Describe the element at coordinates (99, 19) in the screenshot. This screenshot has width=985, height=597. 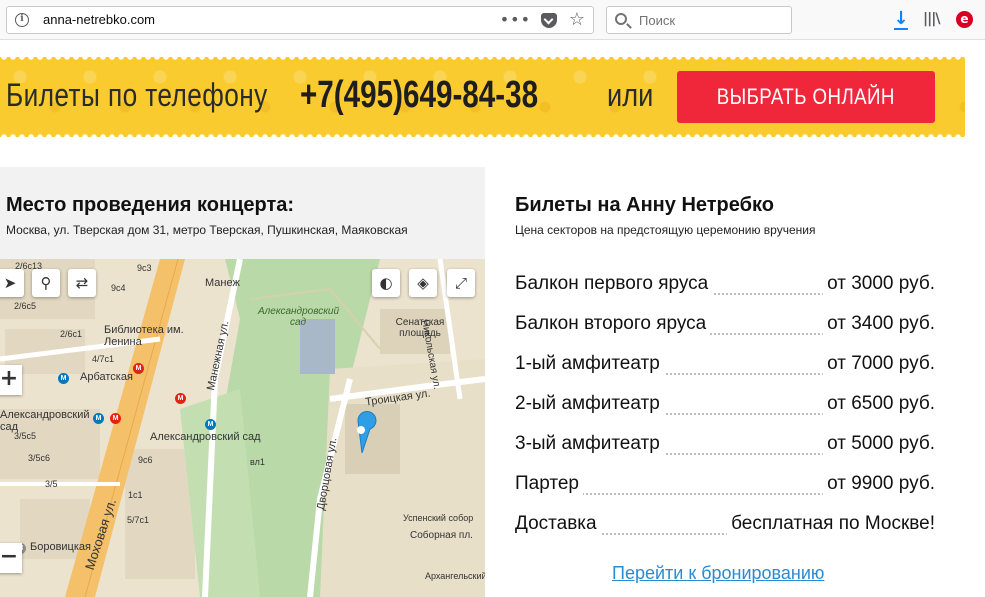
I see `address-url: anna-netrebko.com` at that location.